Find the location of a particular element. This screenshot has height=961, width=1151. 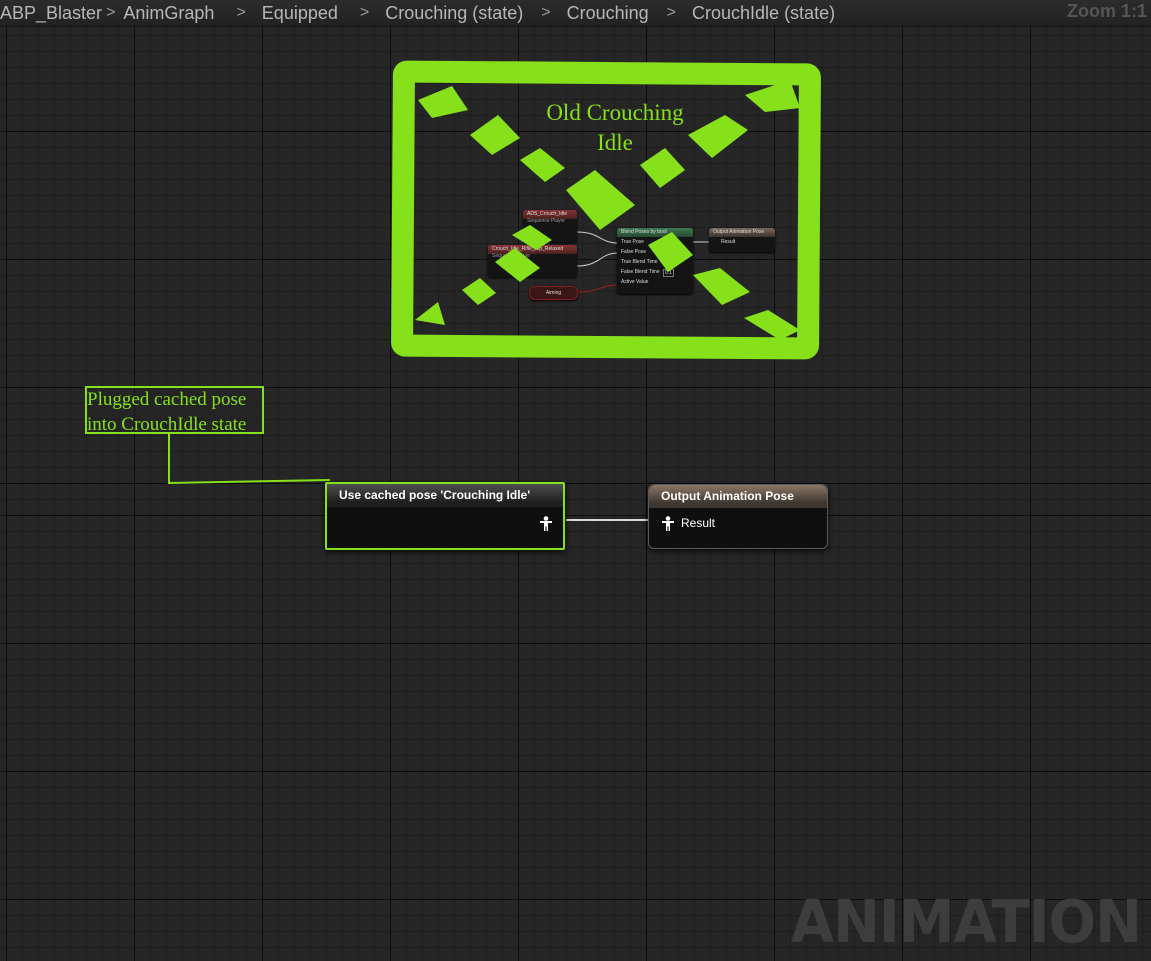

sticky-comment-leader is located at coordinates (249, 459).